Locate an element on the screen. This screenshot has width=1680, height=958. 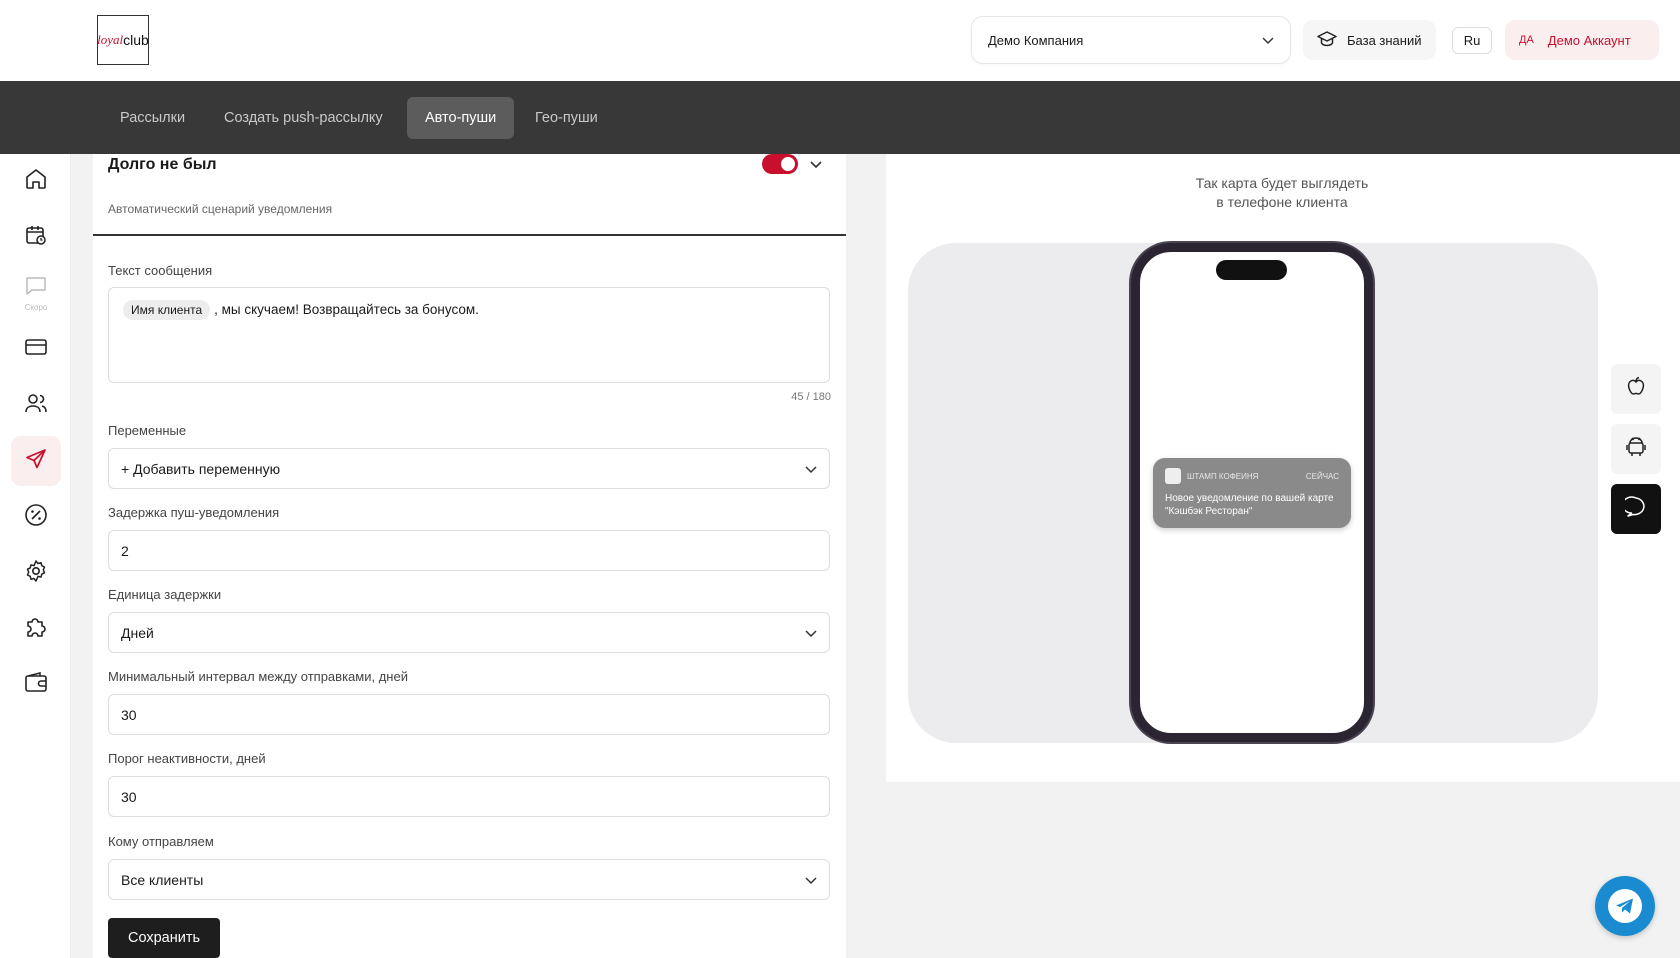
card-icon is located at coordinates (36, 349).